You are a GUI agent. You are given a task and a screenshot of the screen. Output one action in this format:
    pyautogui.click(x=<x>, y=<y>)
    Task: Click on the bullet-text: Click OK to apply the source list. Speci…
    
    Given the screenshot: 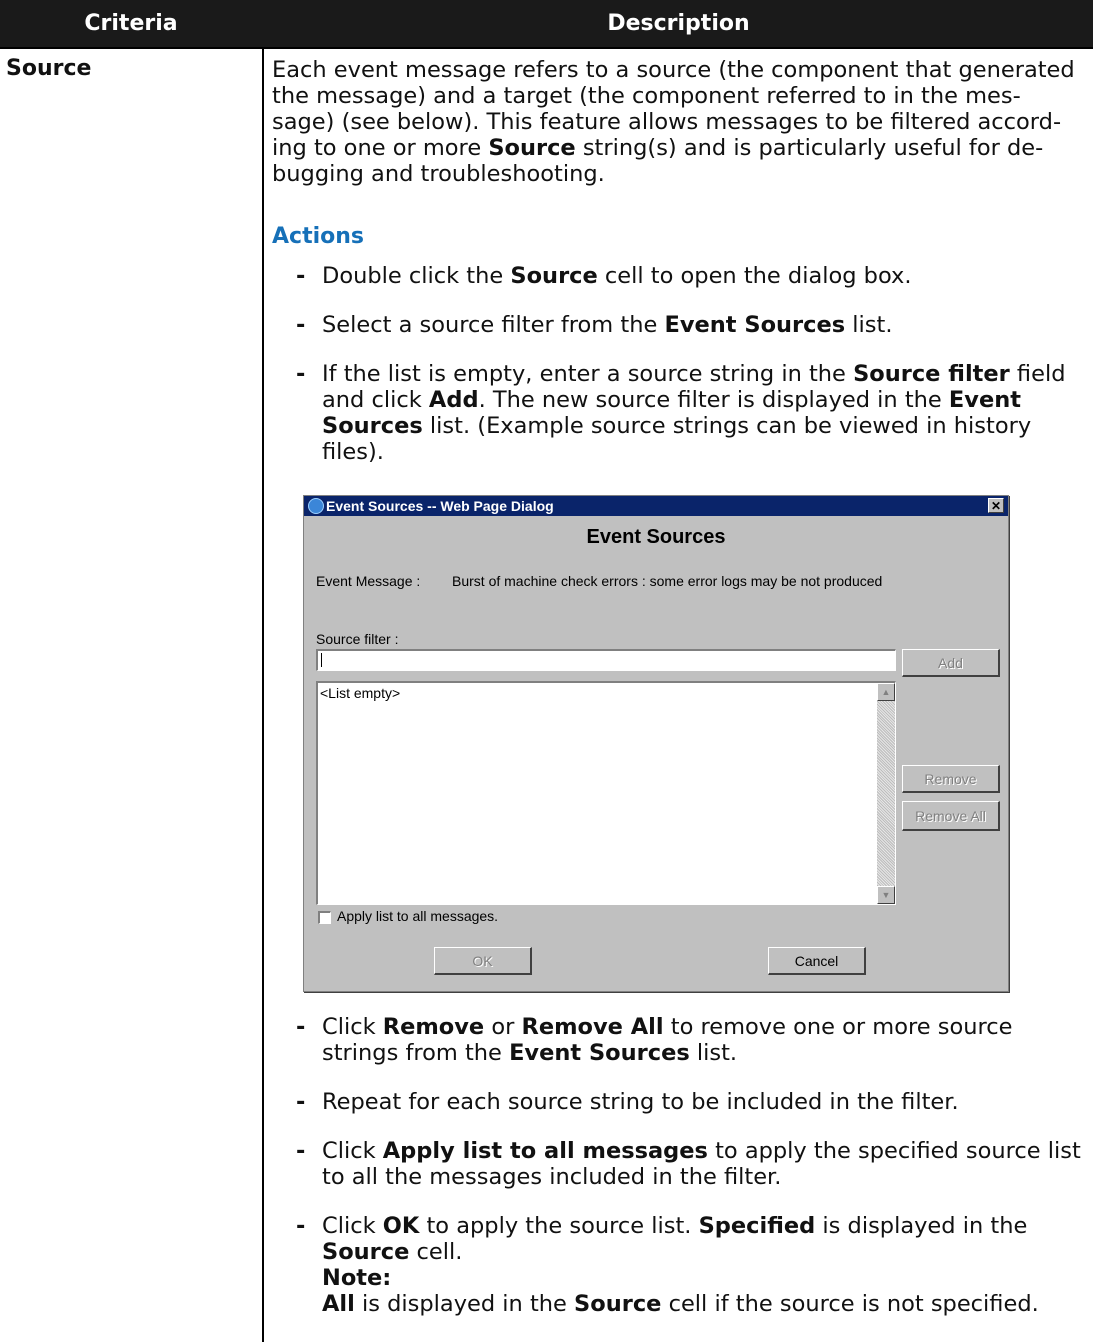 What is the action you would take?
    pyautogui.click(x=702, y=1265)
    